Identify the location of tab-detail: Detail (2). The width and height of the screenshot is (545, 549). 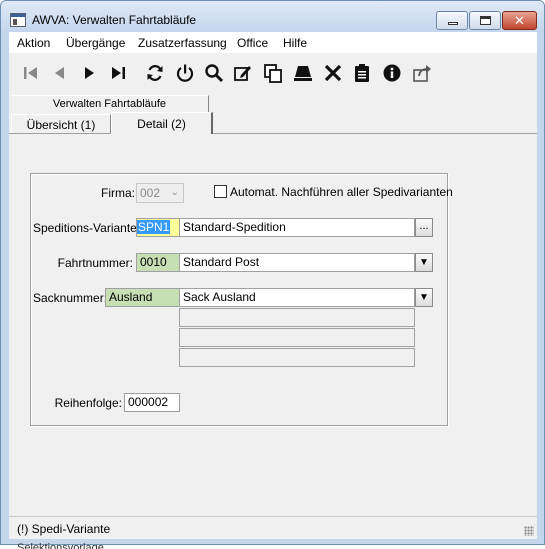
(162, 123).